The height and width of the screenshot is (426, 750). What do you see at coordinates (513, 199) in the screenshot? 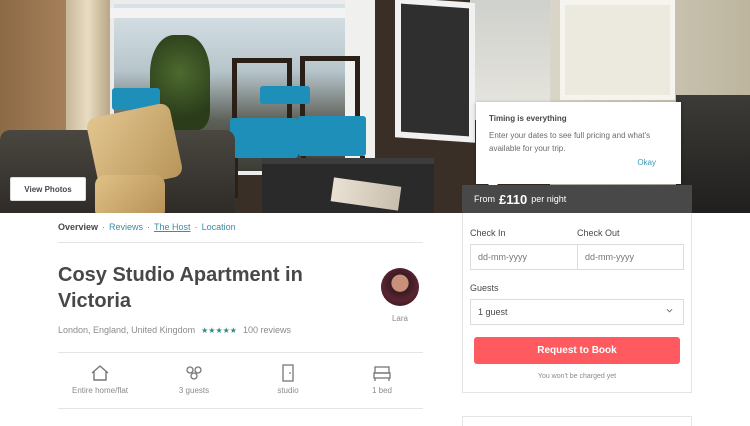
I see `price-amount: £110` at bounding box center [513, 199].